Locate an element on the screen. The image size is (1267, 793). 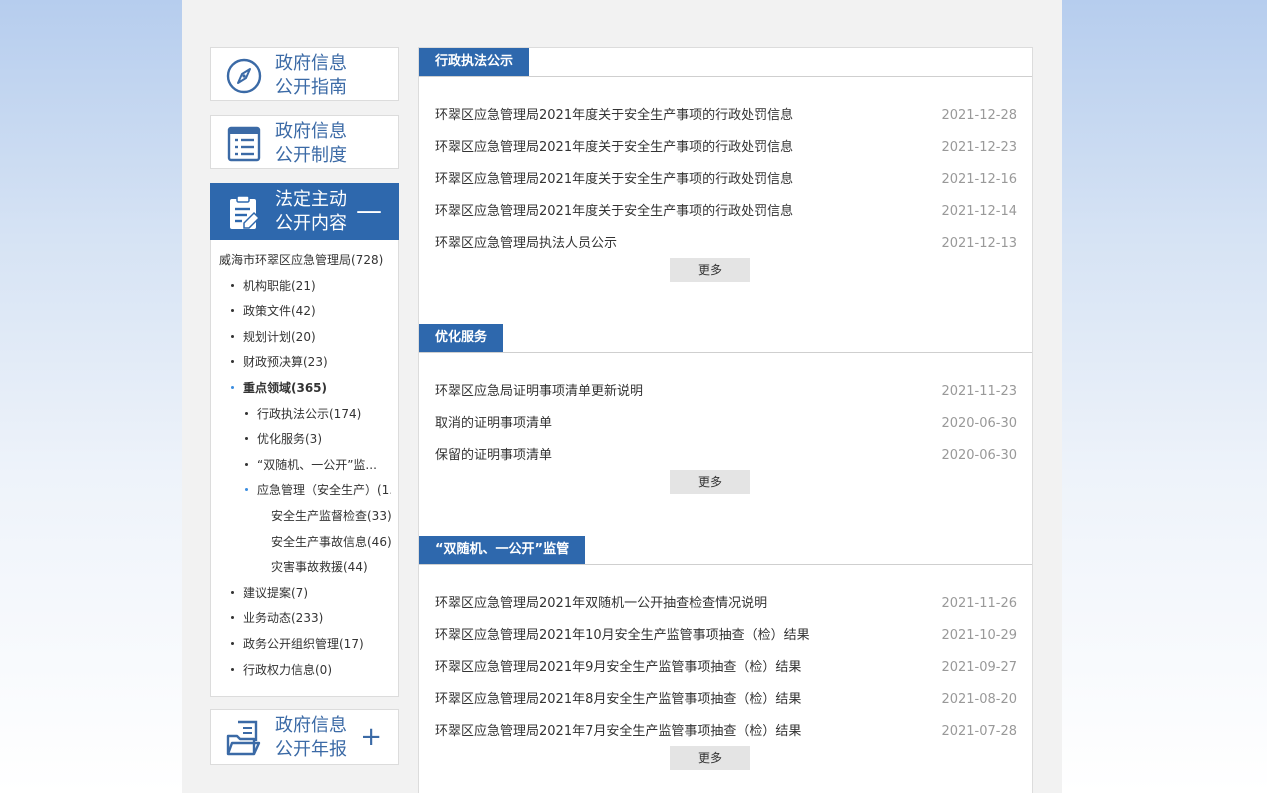
list-item: 环翠区应急管理局2021年7月安全生产监管事项抽查（检）结果 2021-07-28 is located at coordinates (726, 732).